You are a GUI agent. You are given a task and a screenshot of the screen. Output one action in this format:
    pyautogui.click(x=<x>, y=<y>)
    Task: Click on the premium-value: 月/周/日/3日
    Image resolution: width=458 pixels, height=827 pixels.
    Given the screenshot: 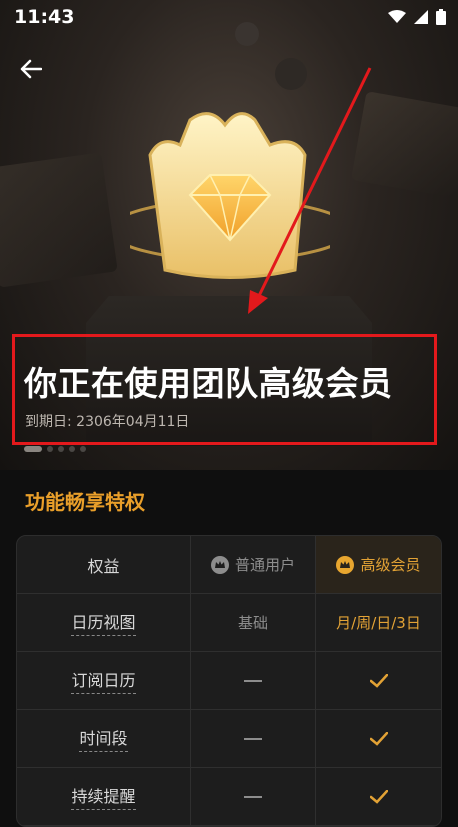 What is the action you would take?
    pyautogui.click(x=378, y=623)
    